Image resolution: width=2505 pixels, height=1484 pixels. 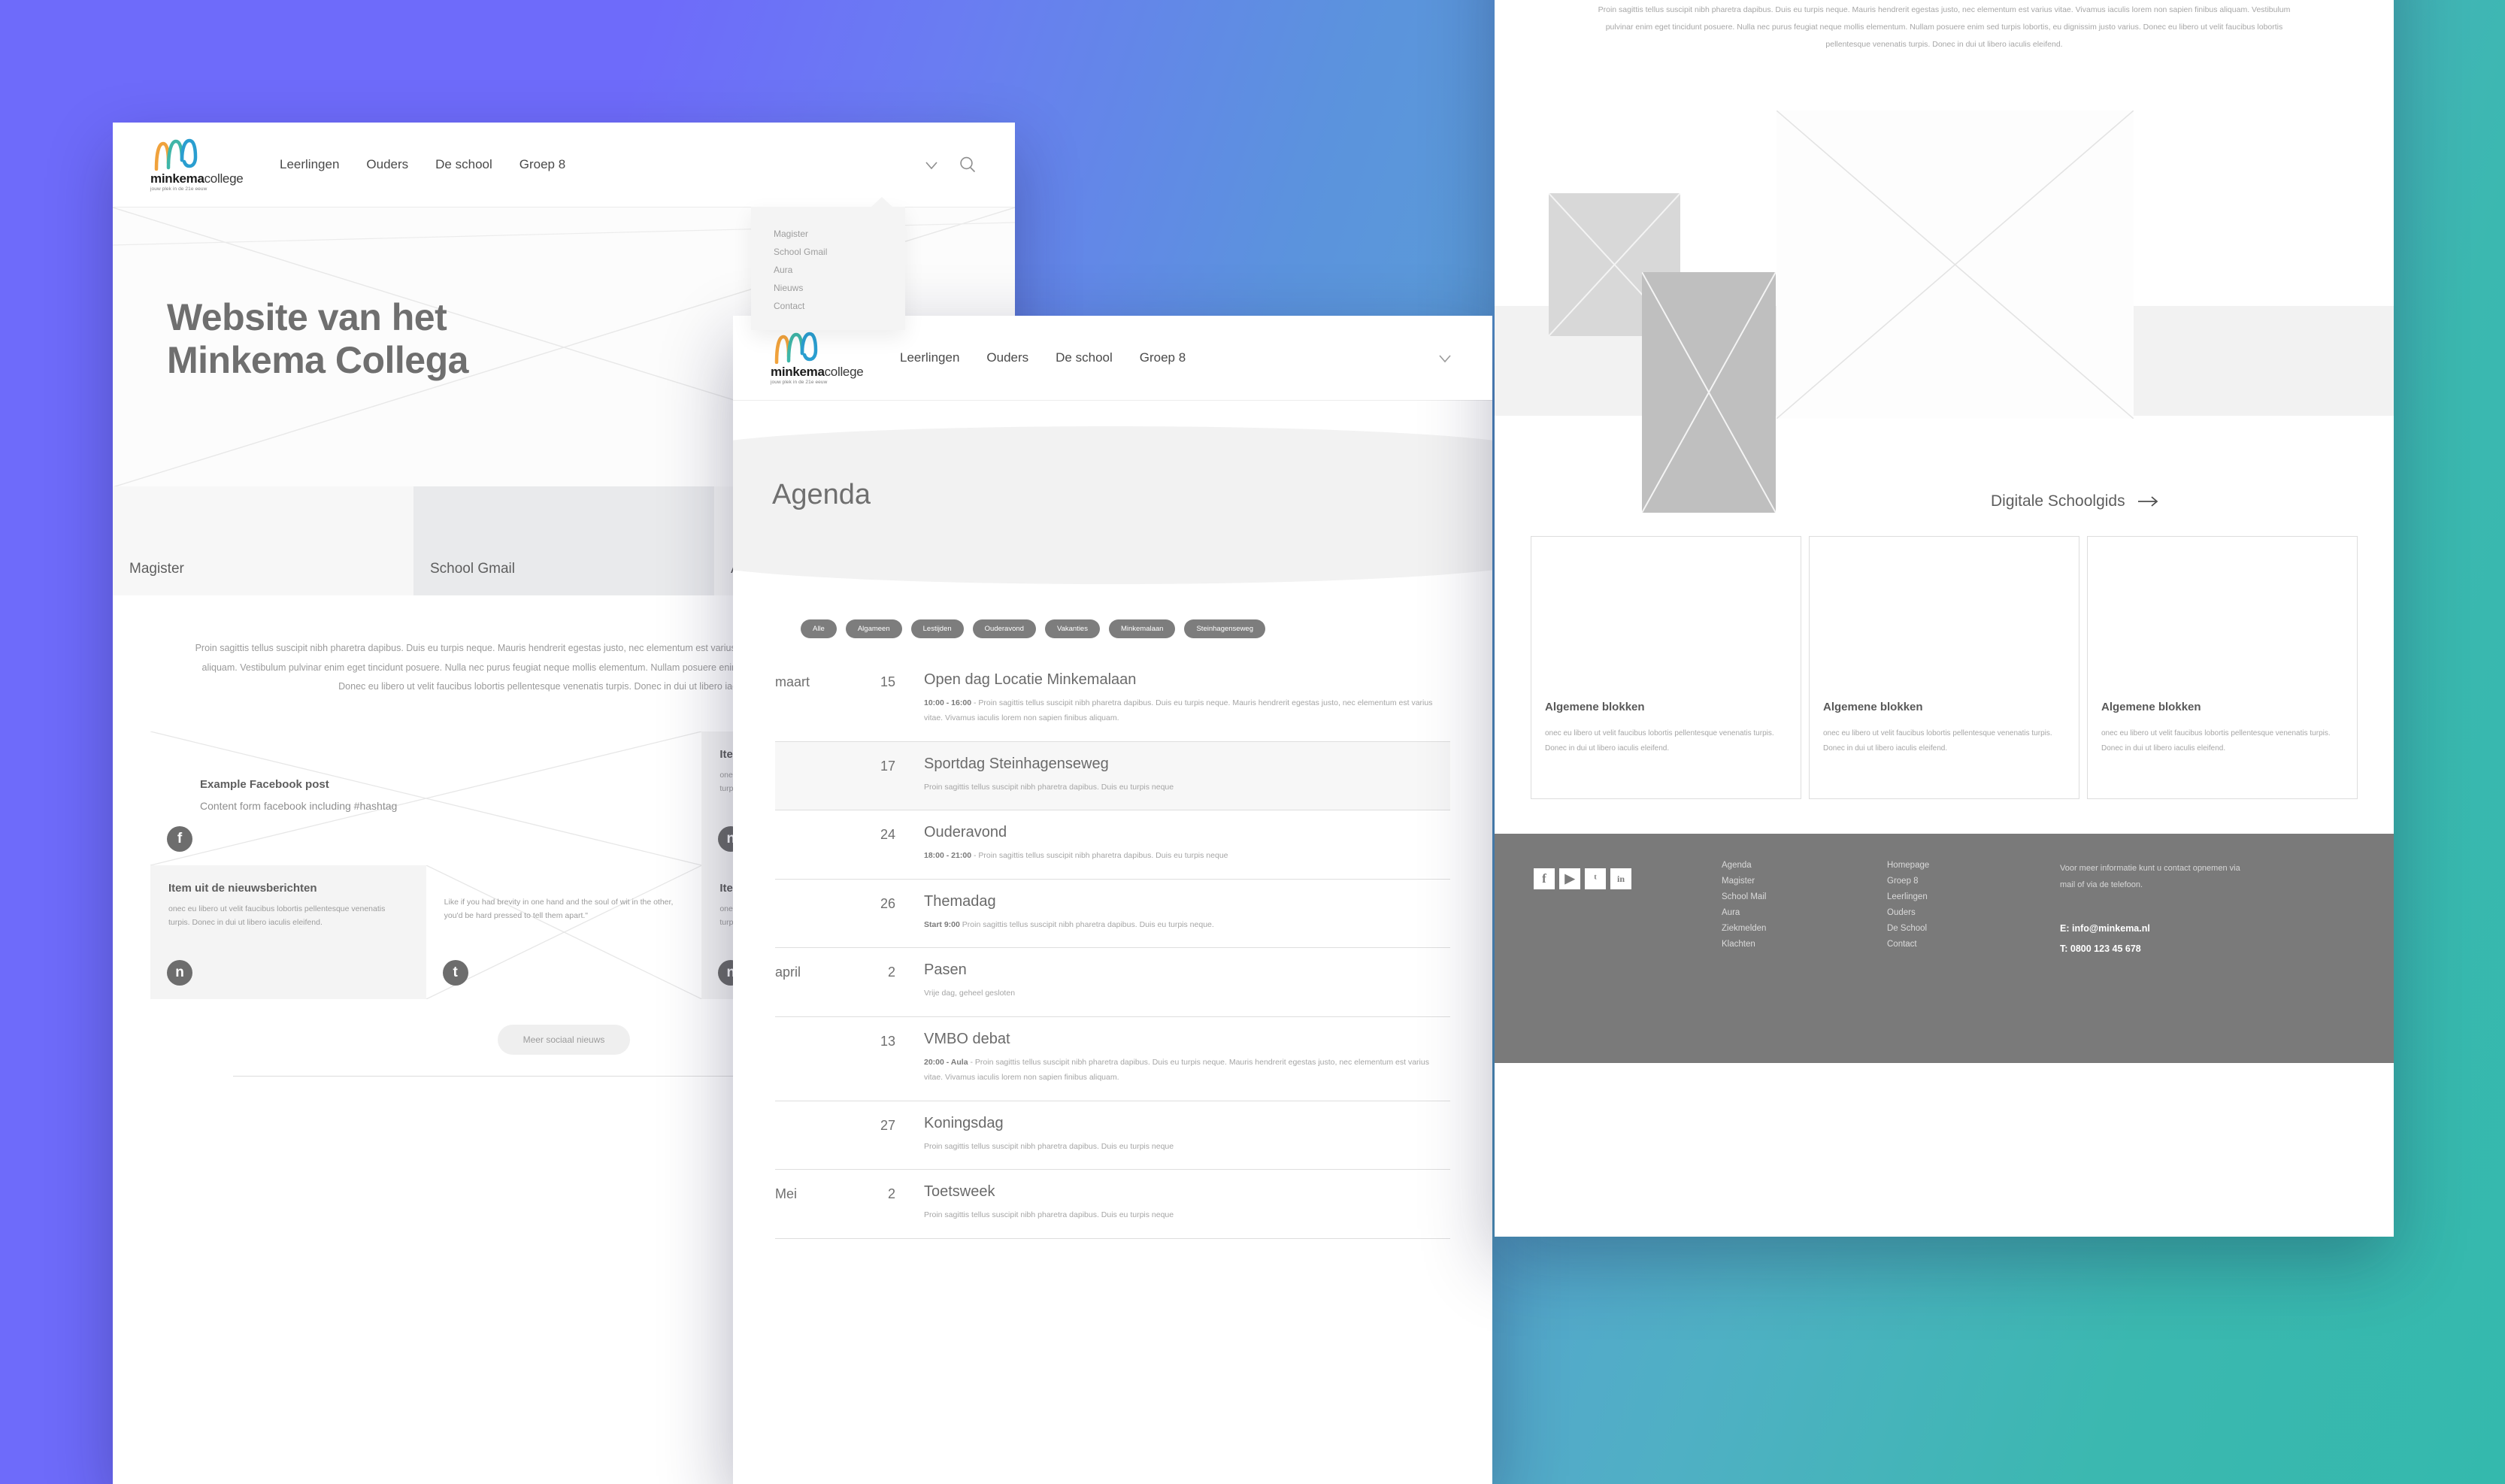 What do you see at coordinates (1970, 881) in the screenshot?
I see `footer-link-groep-8: Groep 8` at bounding box center [1970, 881].